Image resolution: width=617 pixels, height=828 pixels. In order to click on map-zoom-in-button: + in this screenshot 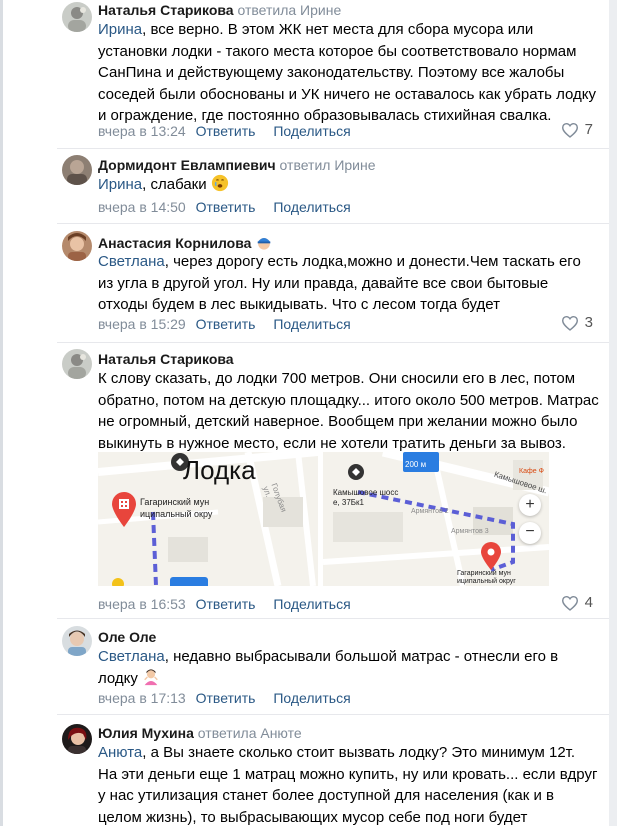, I will do `click(530, 505)`.